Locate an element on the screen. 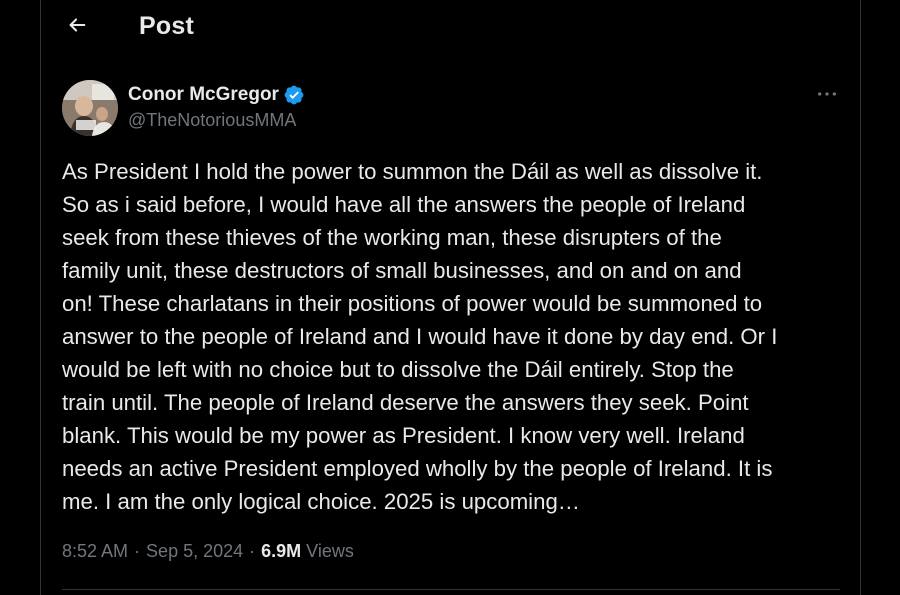 The image size is (900, 595). name-row: Conor McGregor is located at coordinates (216, 95).